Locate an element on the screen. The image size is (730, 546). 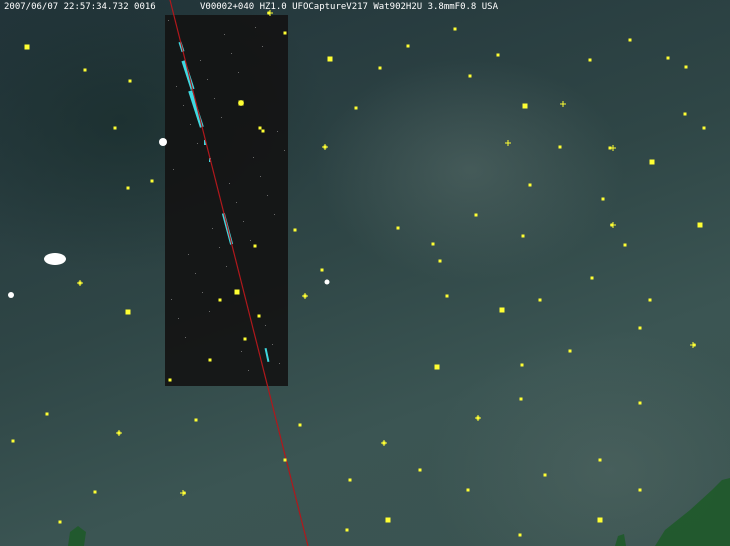
vegetation is located at coordinates (399, 512).